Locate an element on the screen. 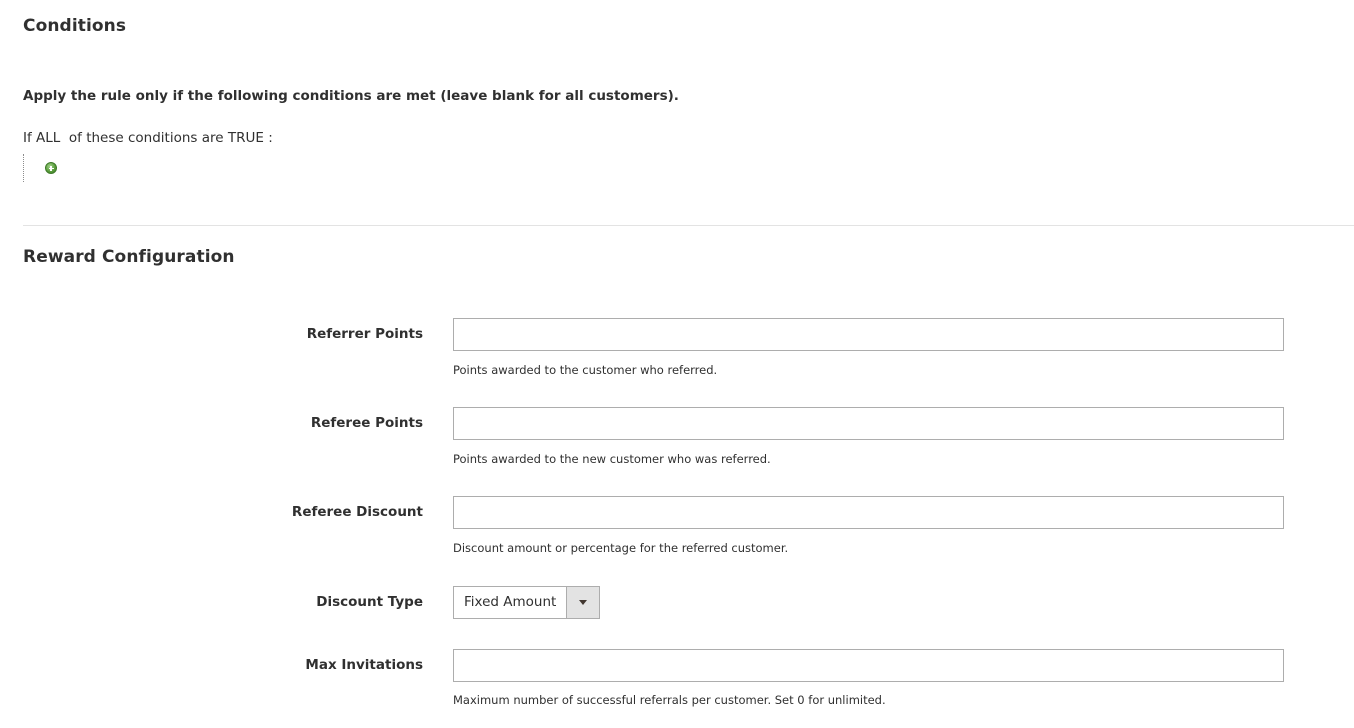 The height and width of the screenshot is (728, 1354). discount-type-label: Discount Type is located at coordinates (369, 602).